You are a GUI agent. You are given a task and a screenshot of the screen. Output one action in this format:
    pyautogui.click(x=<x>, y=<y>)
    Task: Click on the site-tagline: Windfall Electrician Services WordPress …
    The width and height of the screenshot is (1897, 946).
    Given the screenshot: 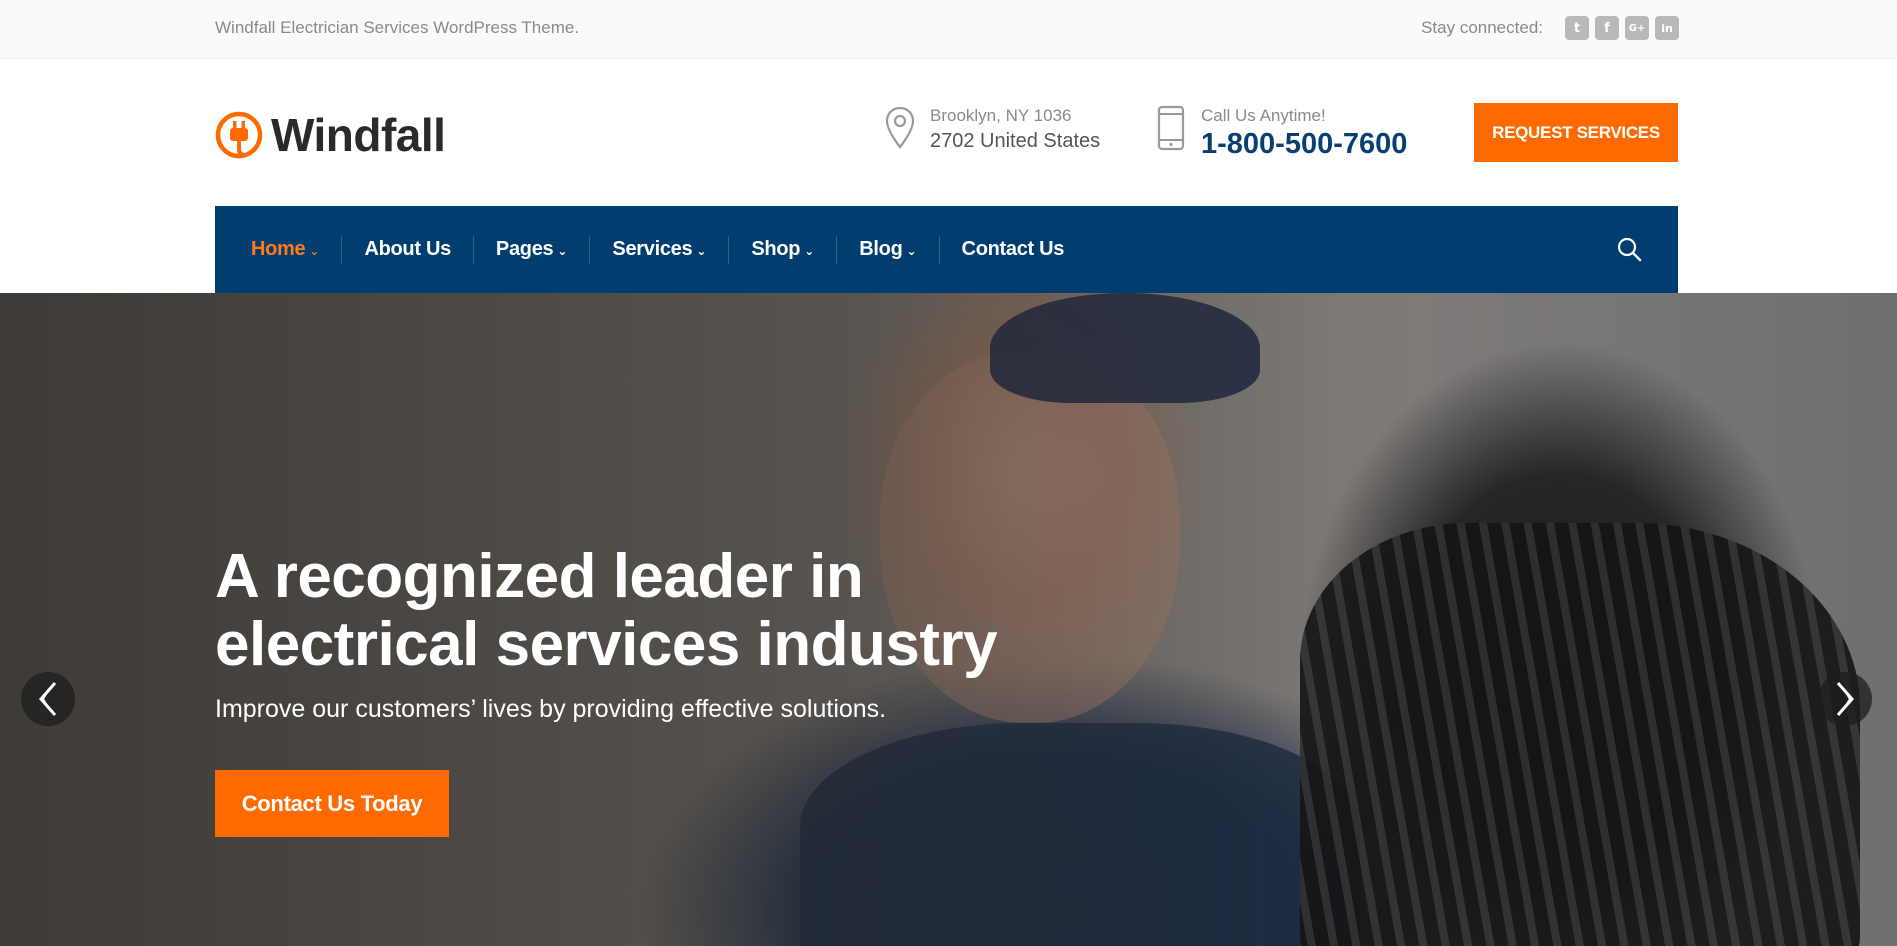 What is the action you would take?
    pyautogui.click(x=397, y=27)
    